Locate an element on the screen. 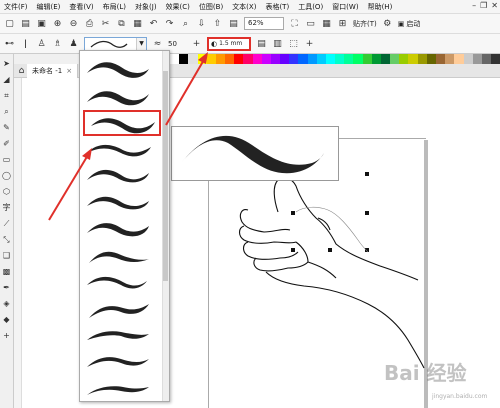 This screenshot has width=500, height=408. preset-mode-icon: ⊷ is located at coordinates (9, 43).